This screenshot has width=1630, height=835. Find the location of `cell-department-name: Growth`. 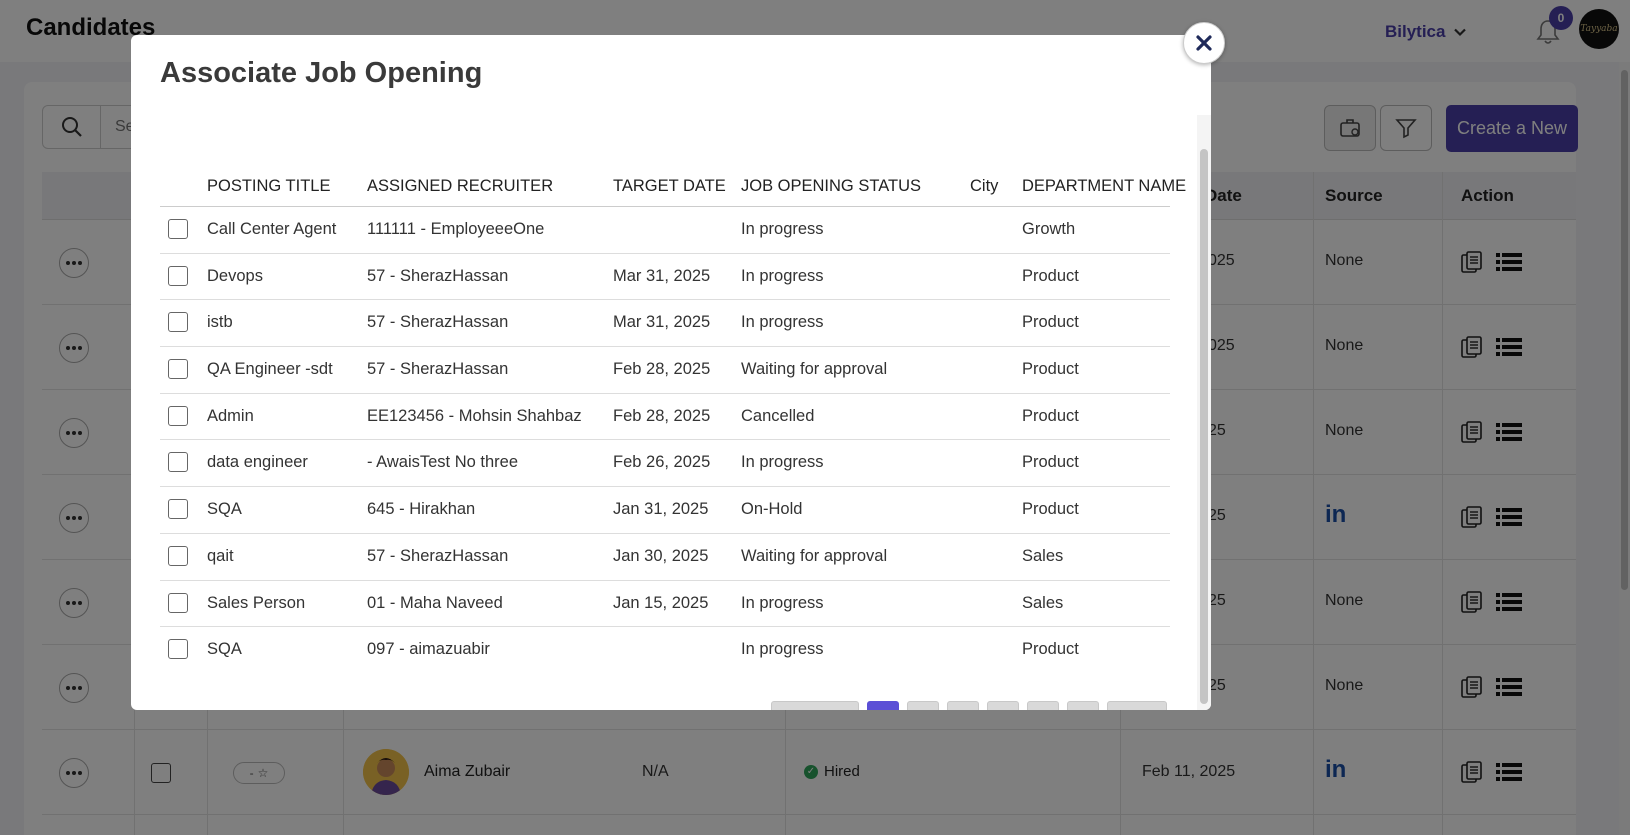

cell-department-name: Growth is located at coordinates (1049, 229).